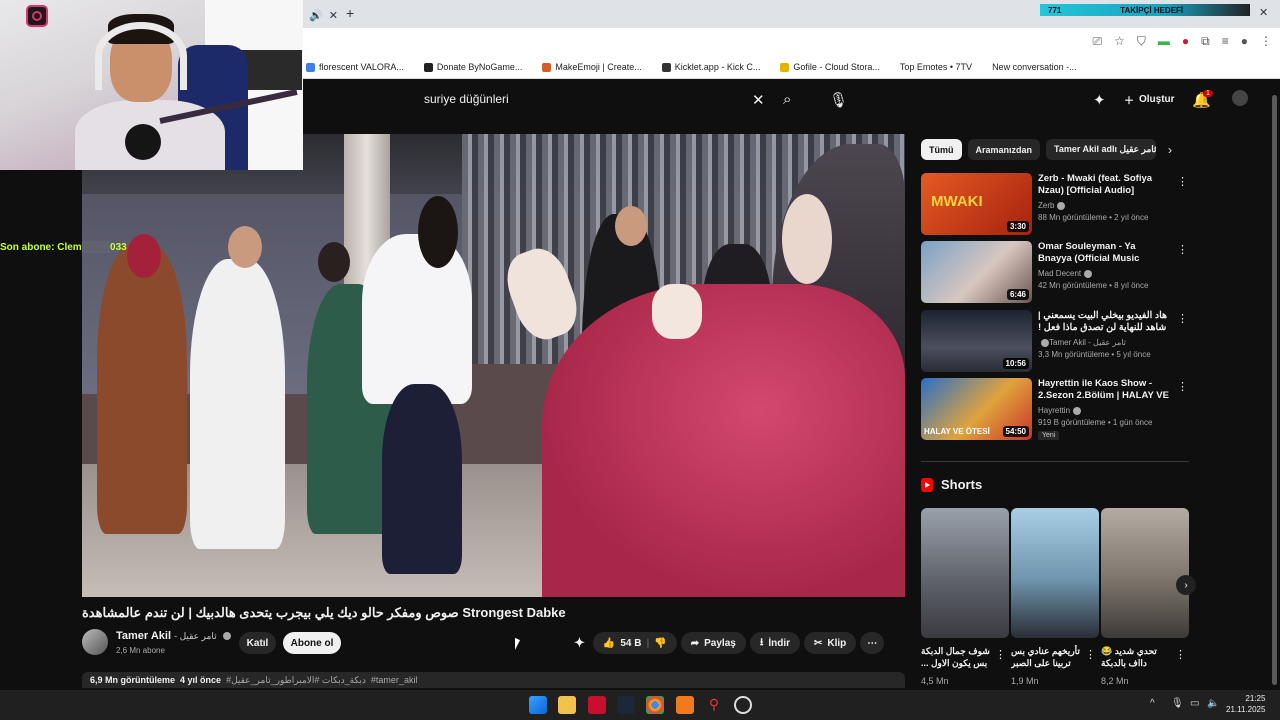  Describe the element at coordinates (1185, 41) in the screenshot. I see `opera-icon: ●` at that location.